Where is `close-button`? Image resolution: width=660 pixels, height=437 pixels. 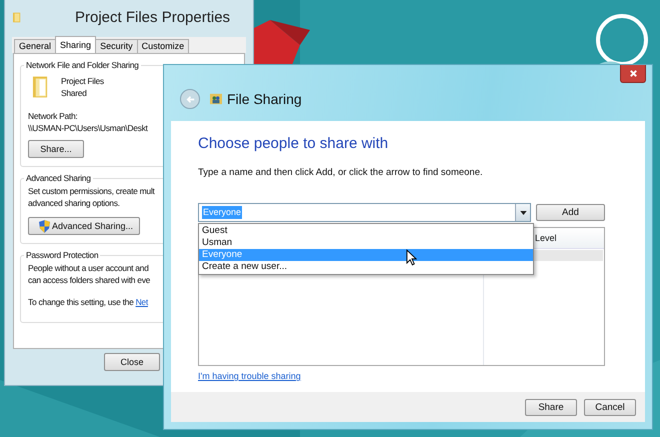 close-button is located at coordinates (633, 74).